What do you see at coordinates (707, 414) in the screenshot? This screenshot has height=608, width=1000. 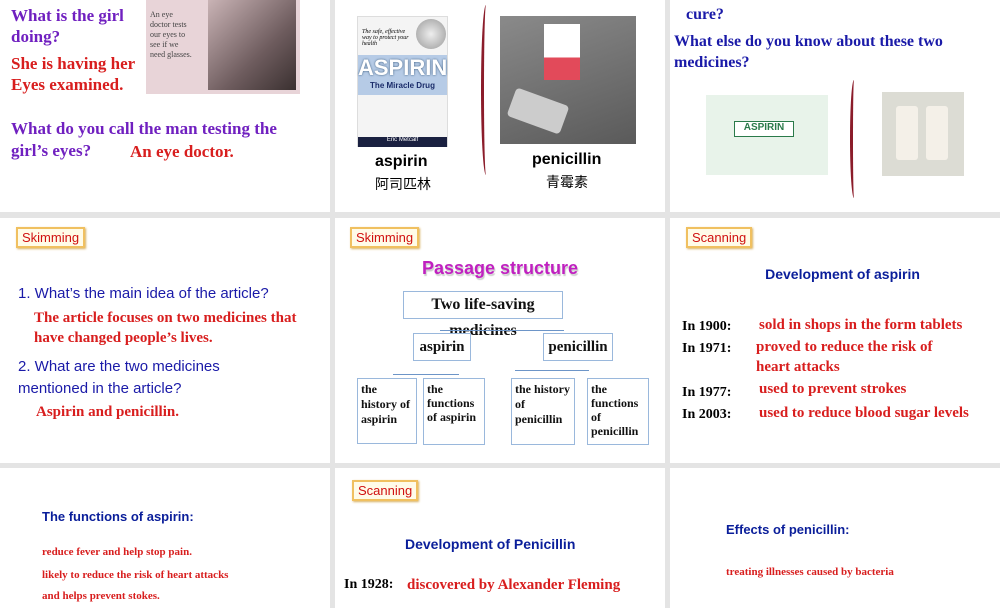 I see `year-label: In 2003:` at bounding box center [707, 414].